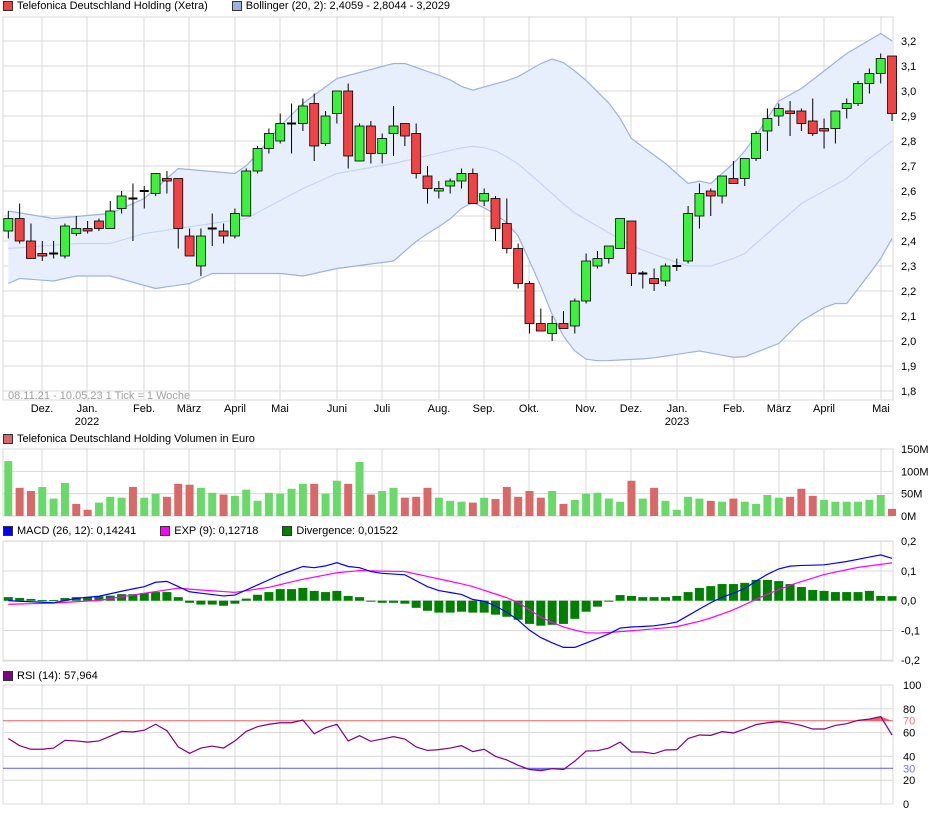 The height and width of the screenshot is (814, 940). I want to click on month-label: Sep., so click(484, 409).